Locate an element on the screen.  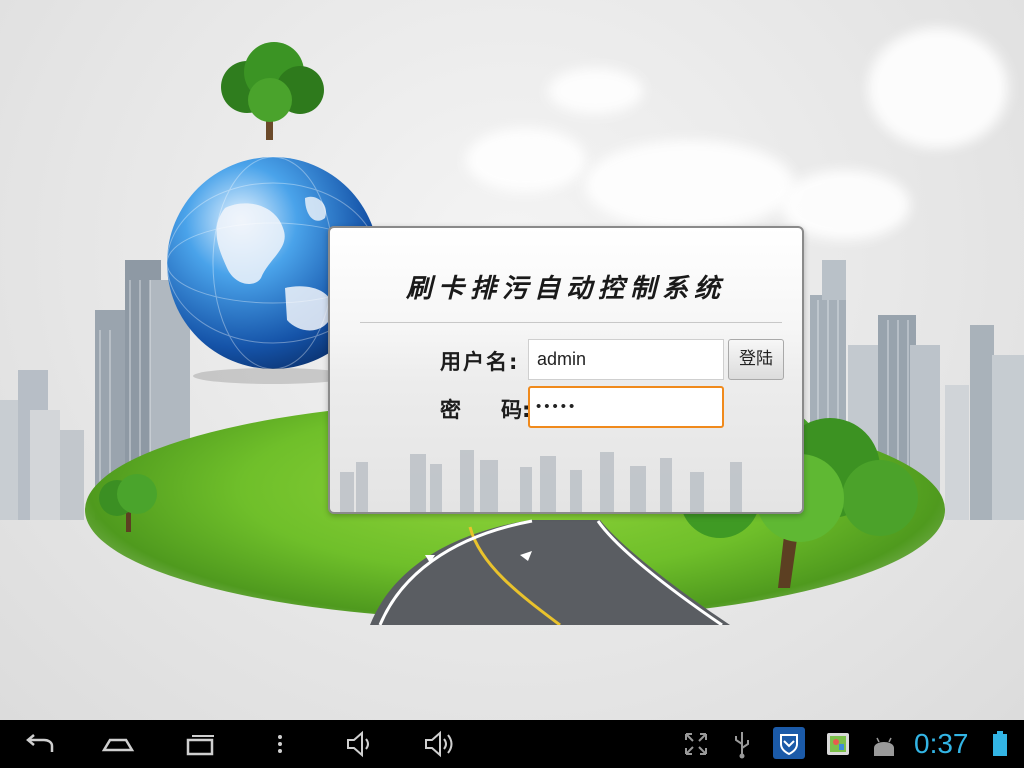
password-field: ••••• is located at coordinates (626, 407).